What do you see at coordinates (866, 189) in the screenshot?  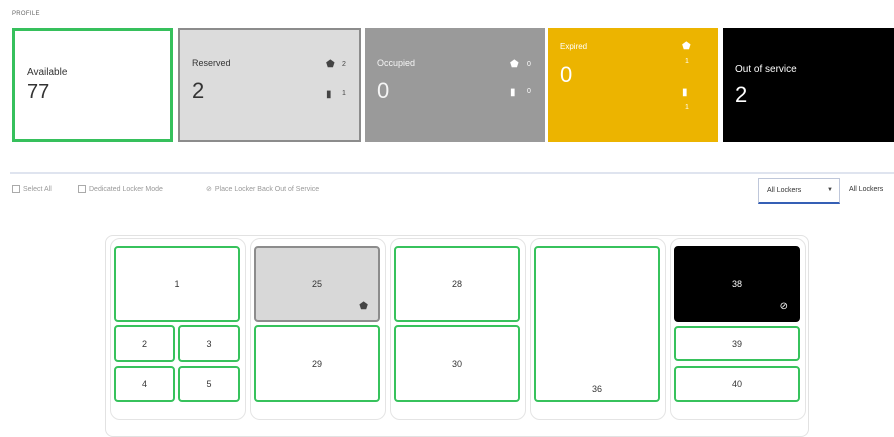 I see `locker-filter-label: All Lockers` at bounding box center [866, 189].